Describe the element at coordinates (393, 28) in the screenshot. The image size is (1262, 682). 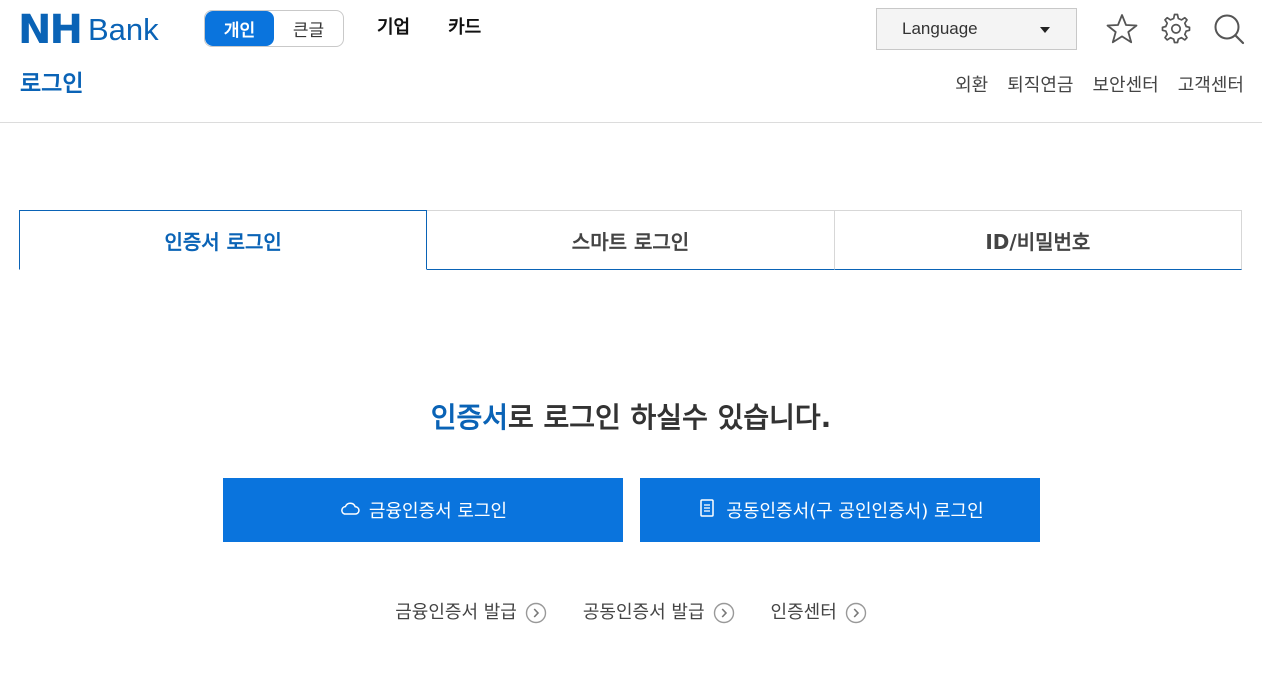
I see `nav-corporate: 기업` at that location.